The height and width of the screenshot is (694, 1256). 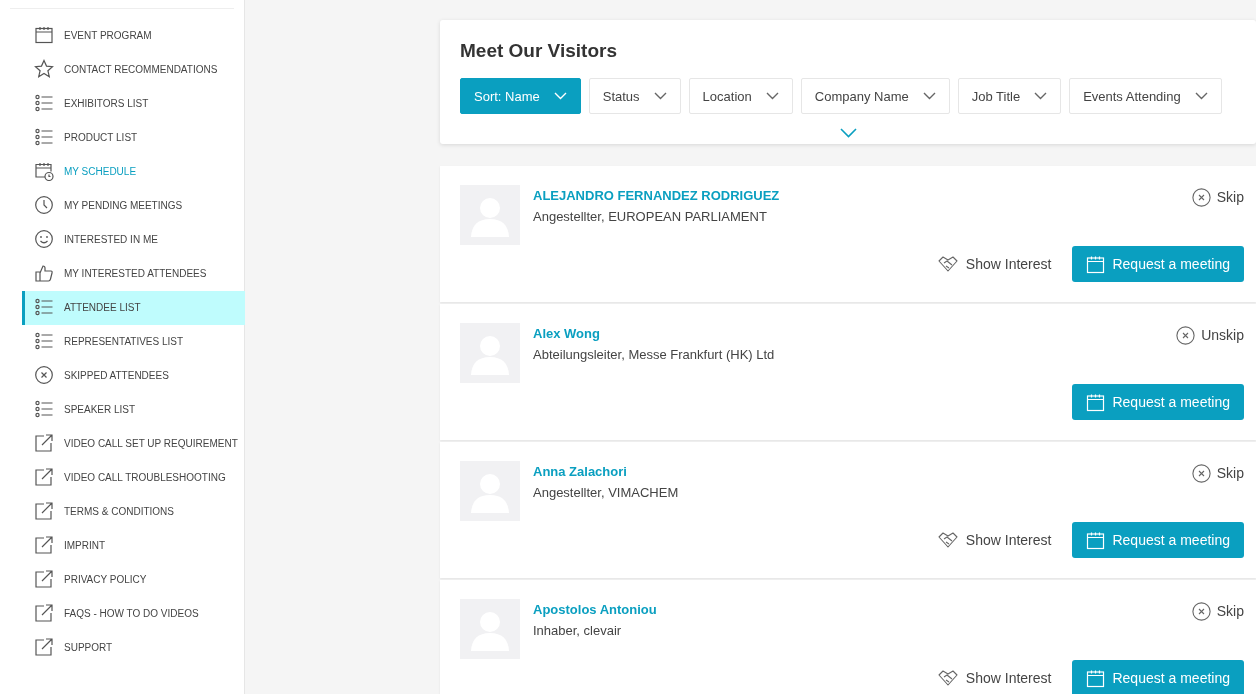 What do you see at coordinates (1210, 335) in the screenshot?
I see `skip-button: Unskip` at bounding box center [1210, 335].